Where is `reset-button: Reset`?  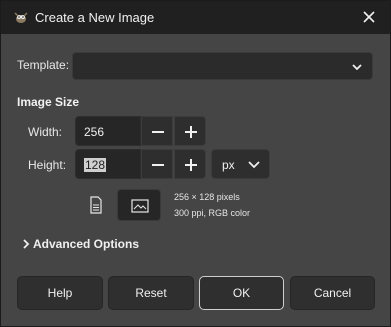
reset-button: Reset is located at coordinates (151, 293).